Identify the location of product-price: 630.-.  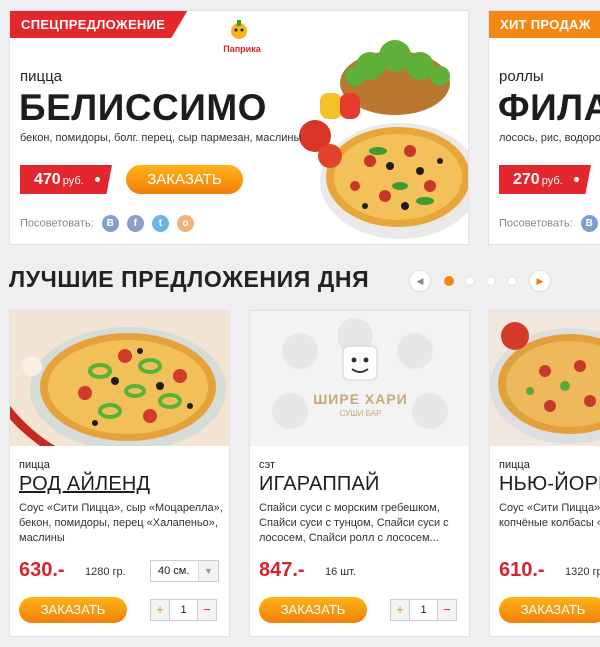
(42, 570).